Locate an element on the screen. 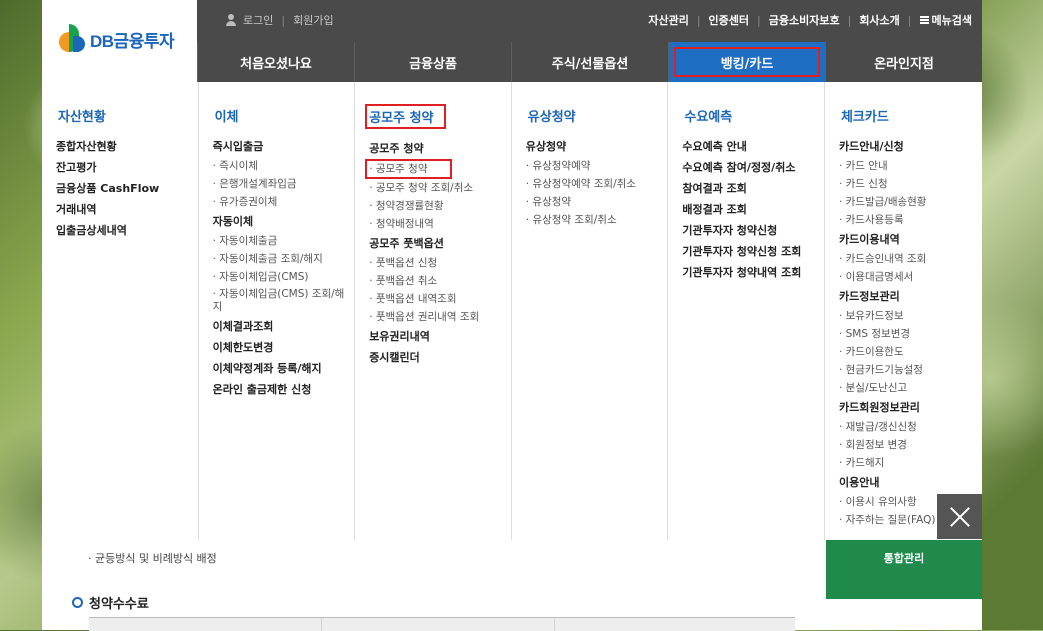  menu-link: 배정결과 조회 is located at coordinates (753, 209).